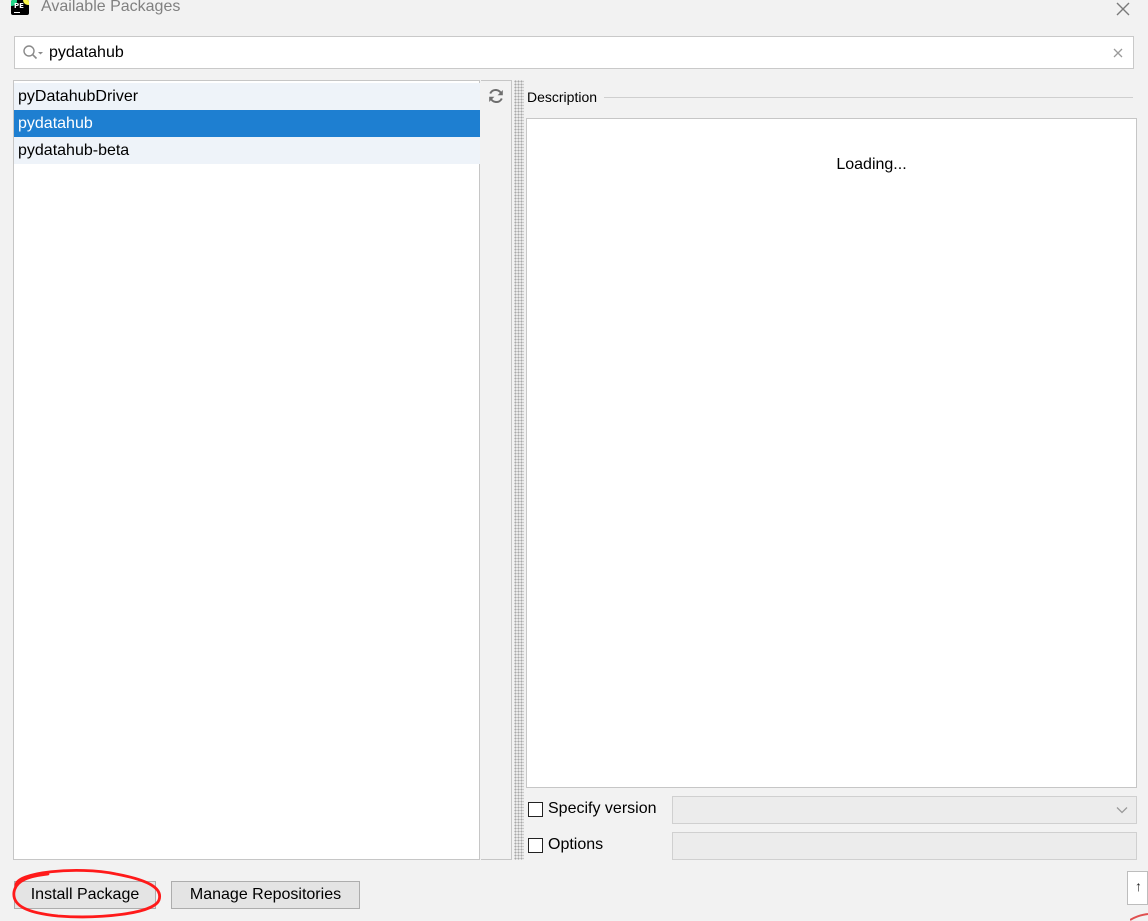 The width and height of the screenshot is (1148, 921). I want to click on list-toolbar, so click(496, 470).